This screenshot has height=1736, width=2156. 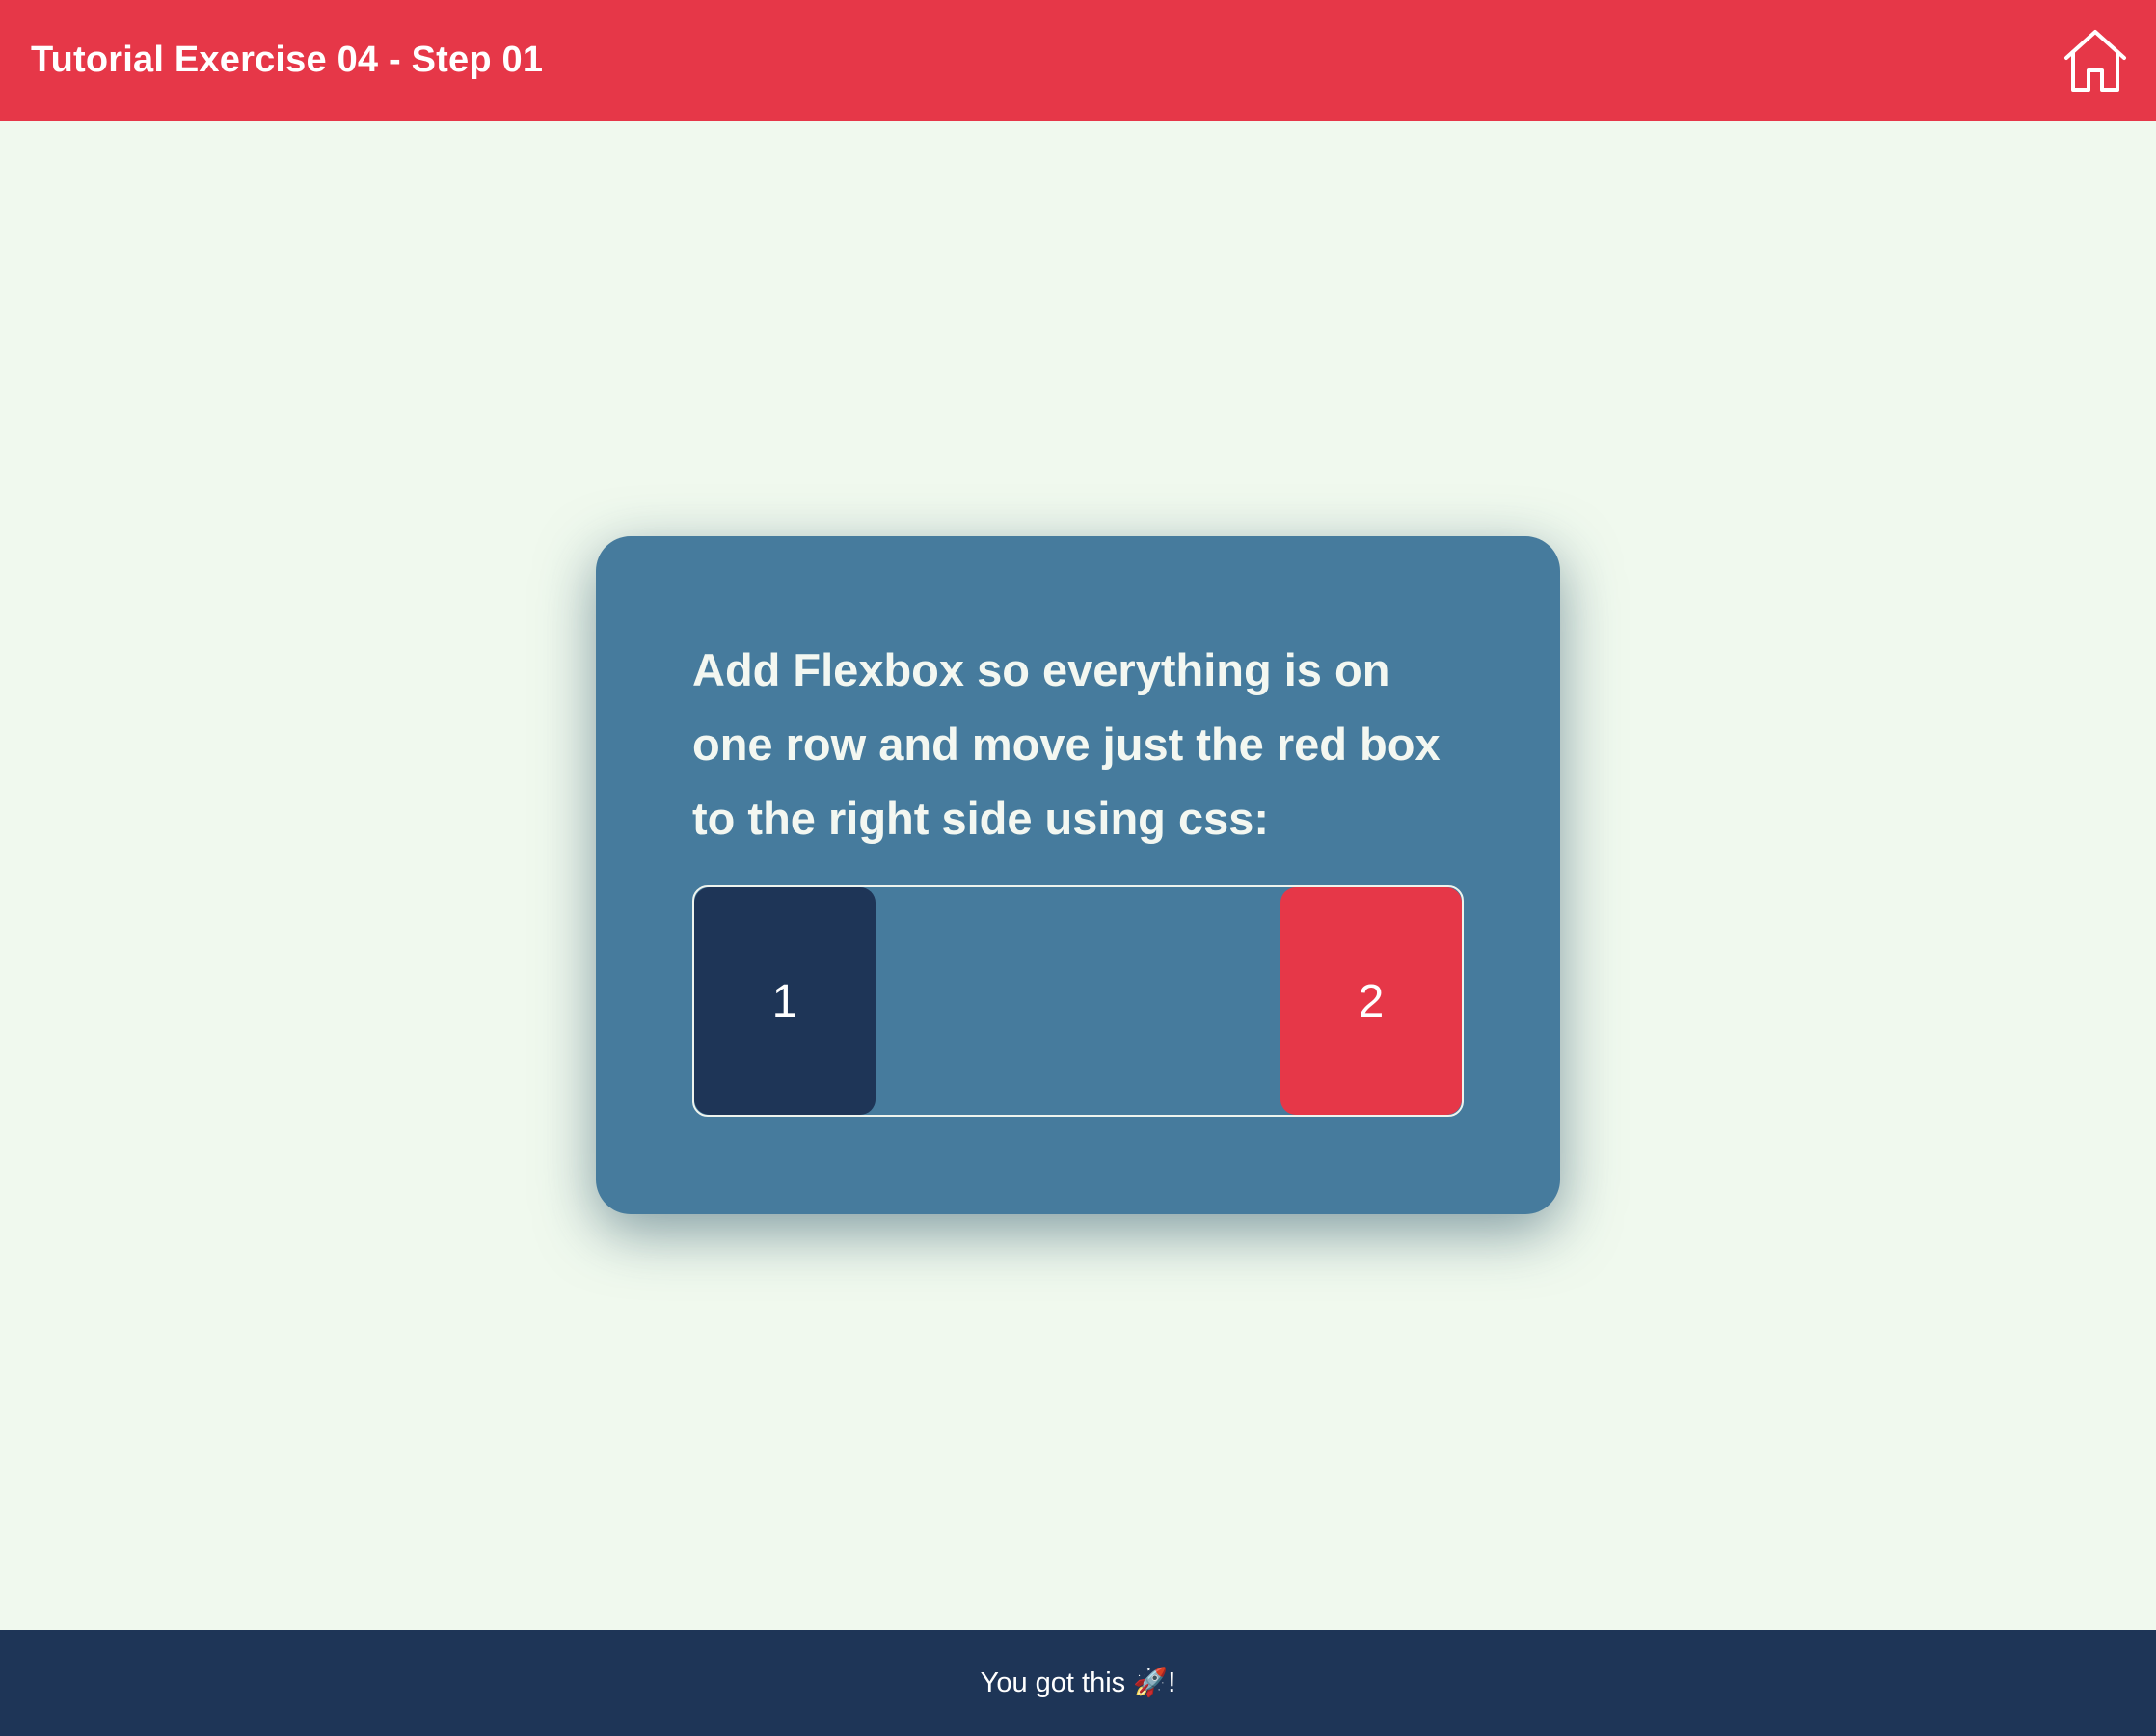 What do you see at coordinates (1371, 1001) in the screenshot?
I see `box-2-red: 2` at bounding box center [1371, 1001].